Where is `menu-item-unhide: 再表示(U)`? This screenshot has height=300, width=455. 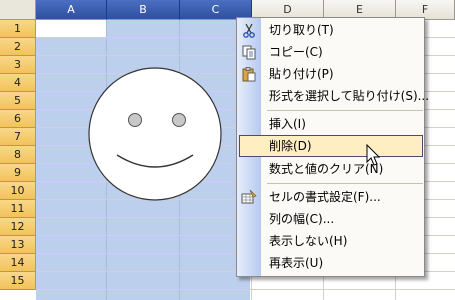 menu-item-unhide: 再表示(U) is located at coordinates (330, 263).